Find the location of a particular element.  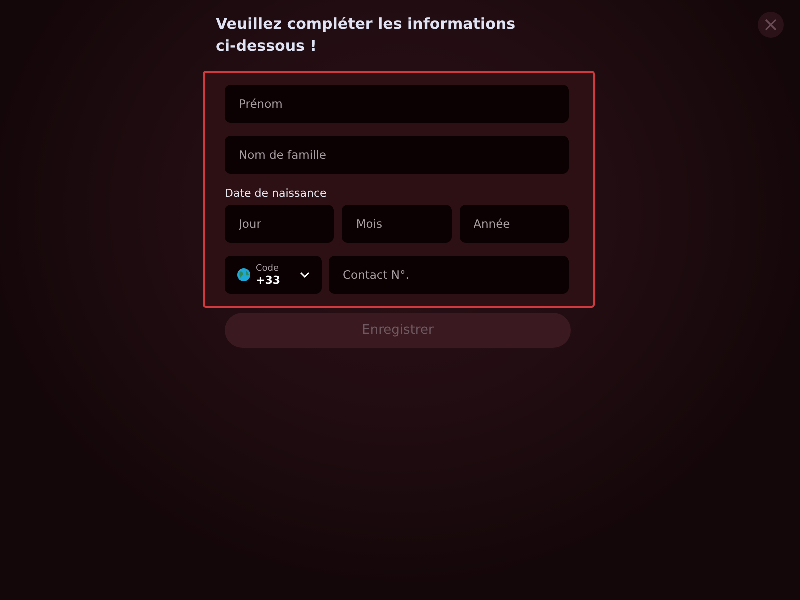

country-code-select: Code +33 is located at coordinates (273, 275).